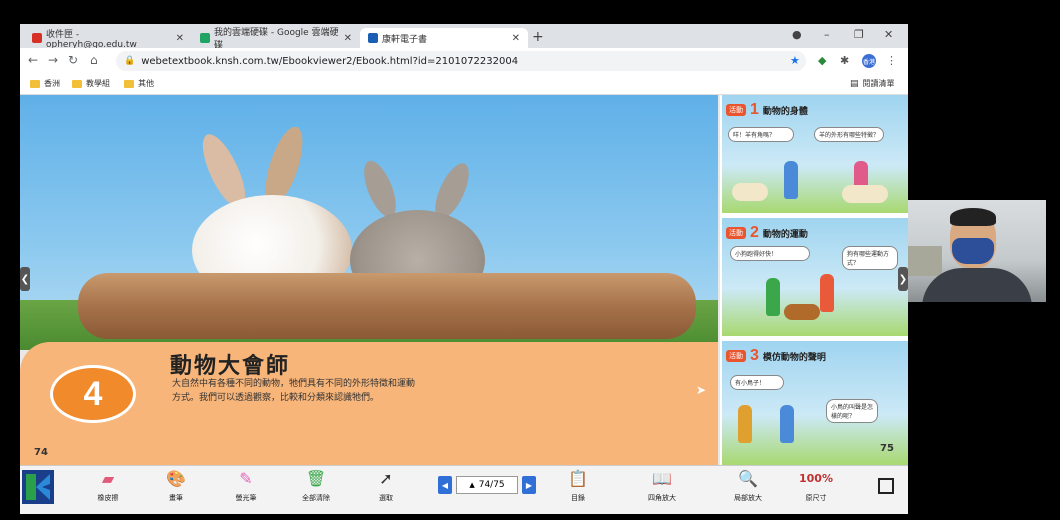 The width and height of the screenshot is (1060, 520). I want to click on toc-button: 📋 目錄, so click(578, 485).